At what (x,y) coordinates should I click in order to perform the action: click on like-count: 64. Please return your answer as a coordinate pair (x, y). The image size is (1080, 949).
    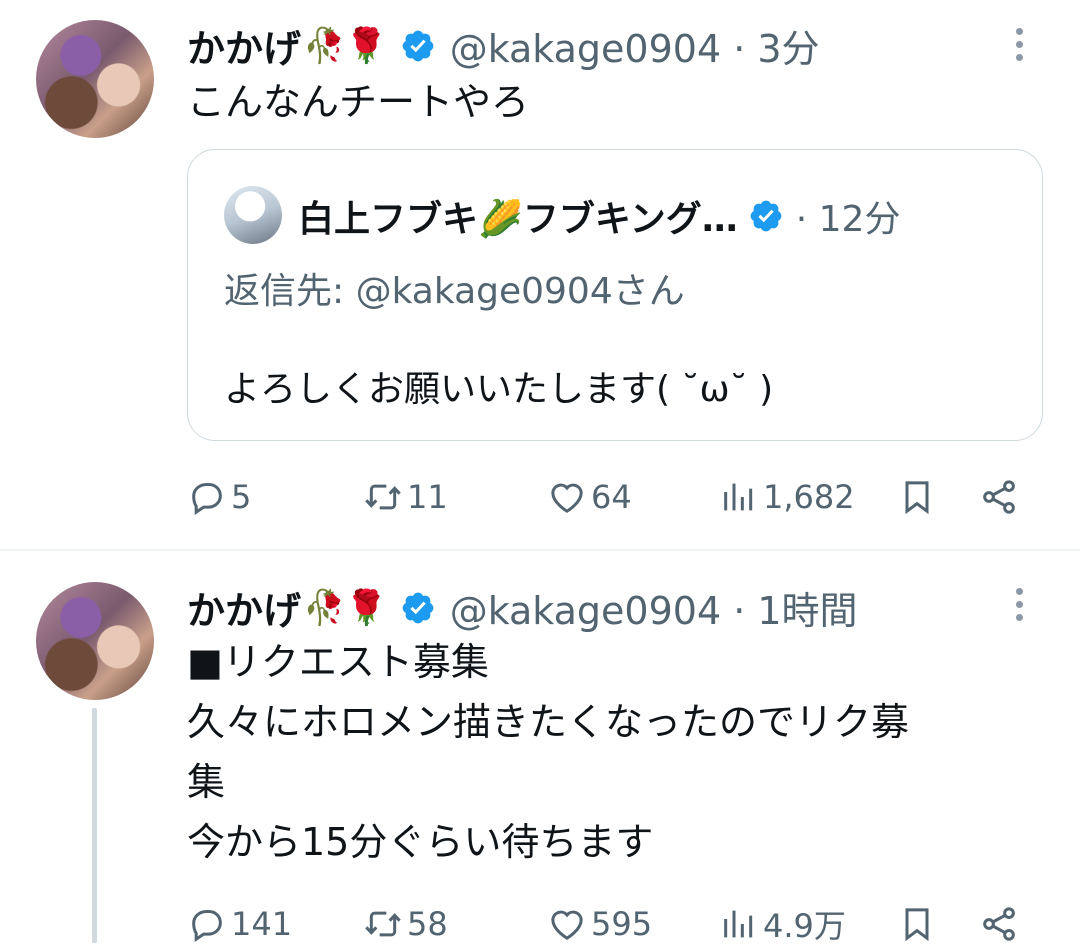
    Looking at the image, I should click on (611, 497).